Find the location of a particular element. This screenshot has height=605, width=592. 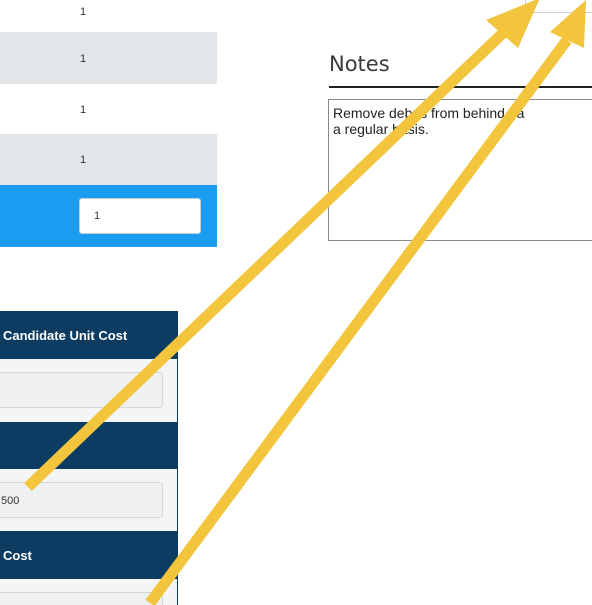

notes-heading: Notes is located at coordinates (460, 69).